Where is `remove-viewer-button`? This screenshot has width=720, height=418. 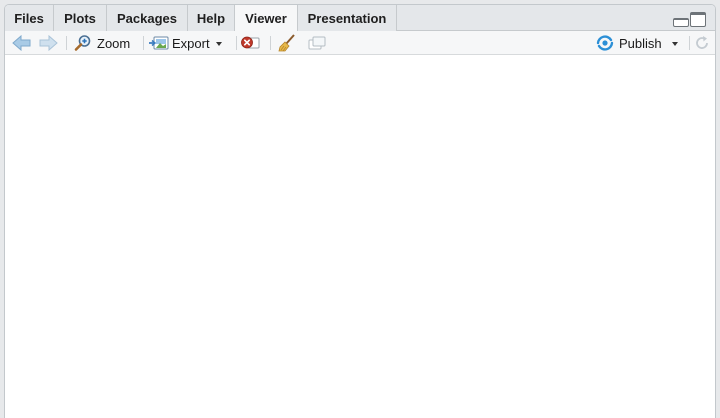
remove-viewer-button is located at coordinates (250, 43).